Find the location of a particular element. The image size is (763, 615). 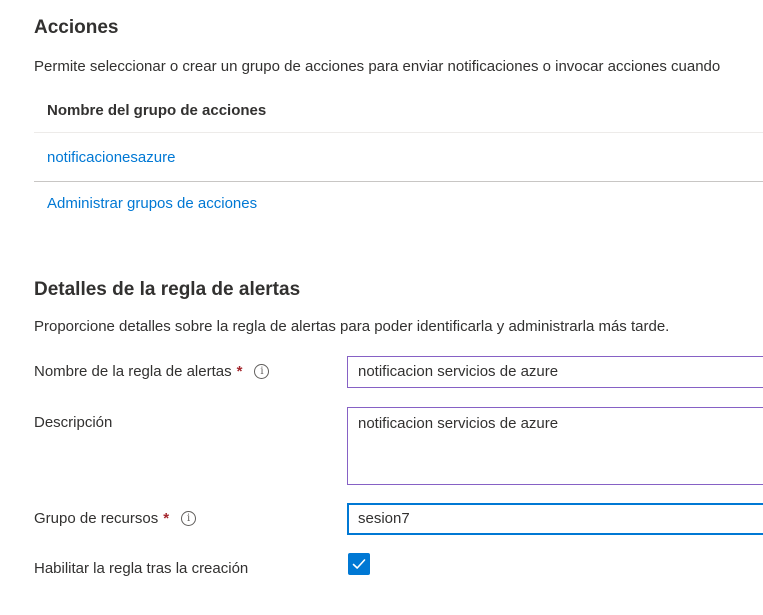

resource-group-label-text: Grupo de recursos is located at coordinates (96, 518).